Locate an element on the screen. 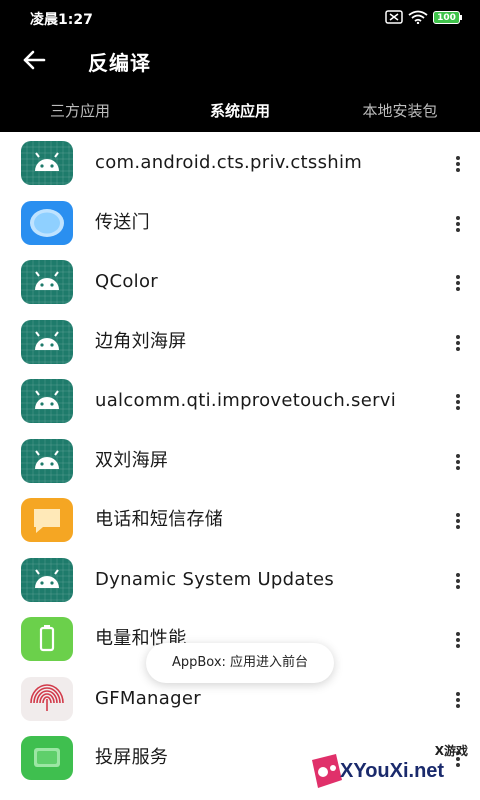 This screenshot has height=800, width=480. app-row: 电话和短信存储 is located at coordinates (240, 520).